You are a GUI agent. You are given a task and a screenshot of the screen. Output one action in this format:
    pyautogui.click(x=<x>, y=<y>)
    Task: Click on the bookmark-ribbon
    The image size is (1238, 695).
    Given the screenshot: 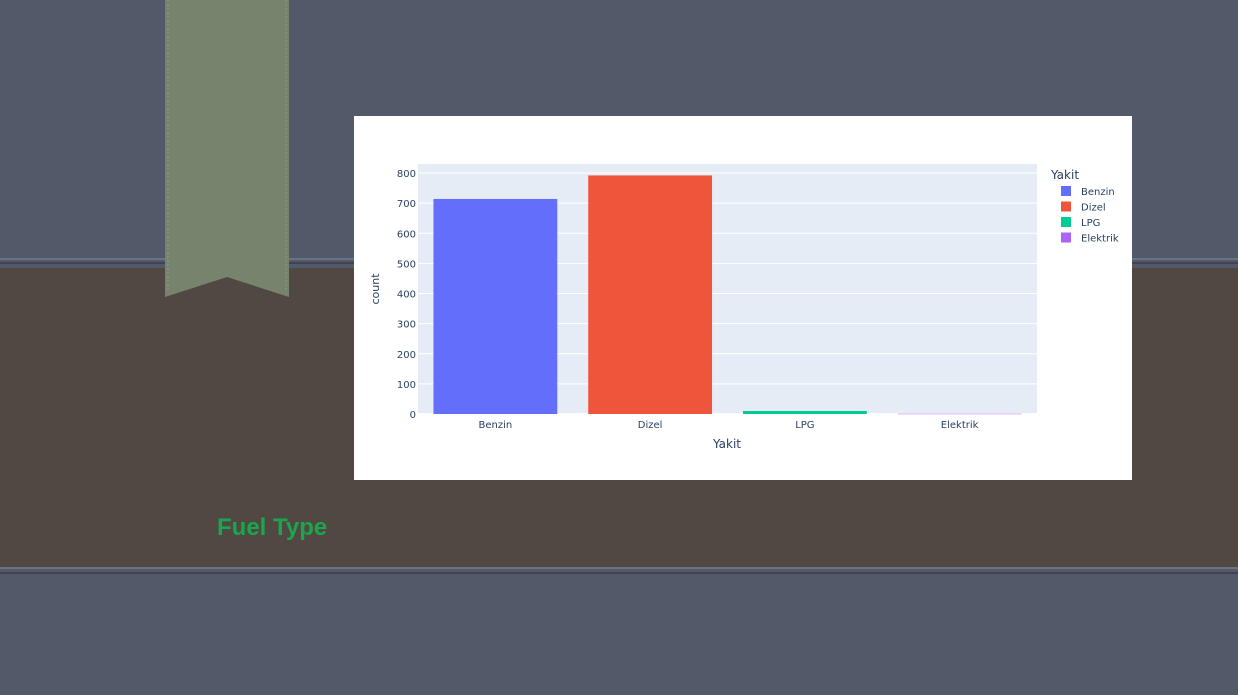 What is the action you would take?
    pyautogui.click(x=227, y=148)
    